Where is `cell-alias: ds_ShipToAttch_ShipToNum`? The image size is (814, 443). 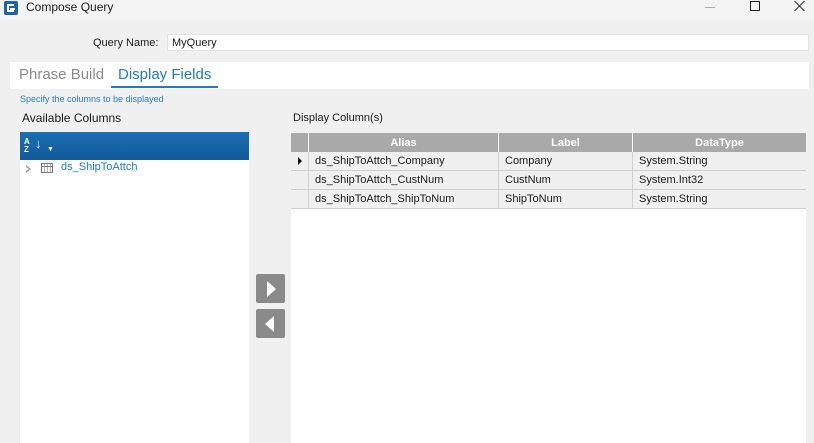
cell-alias: ds_ShipToAttch_ShipToNum is located at coordinates (404, 199).